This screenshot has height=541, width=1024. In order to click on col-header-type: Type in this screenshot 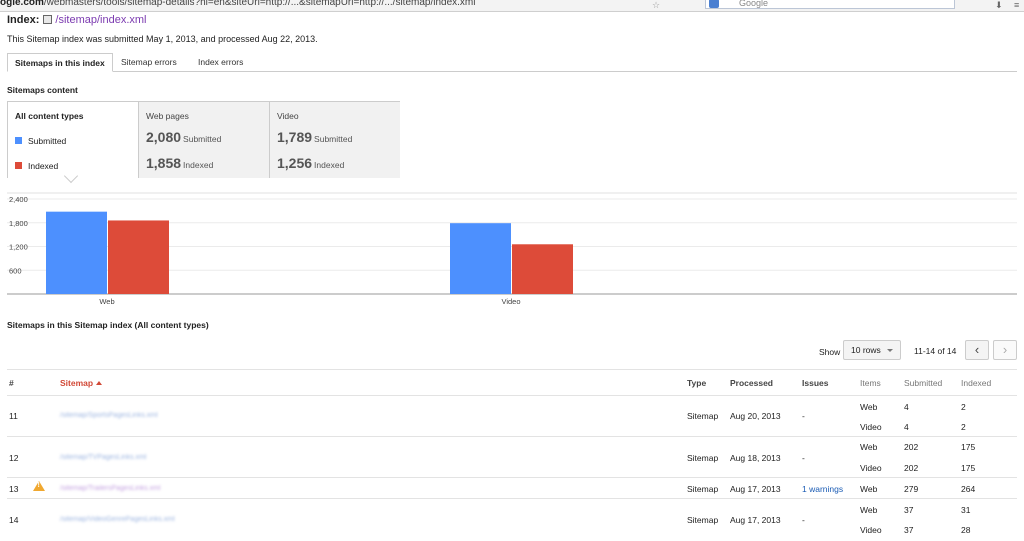, I will do `click(696, 383)`.